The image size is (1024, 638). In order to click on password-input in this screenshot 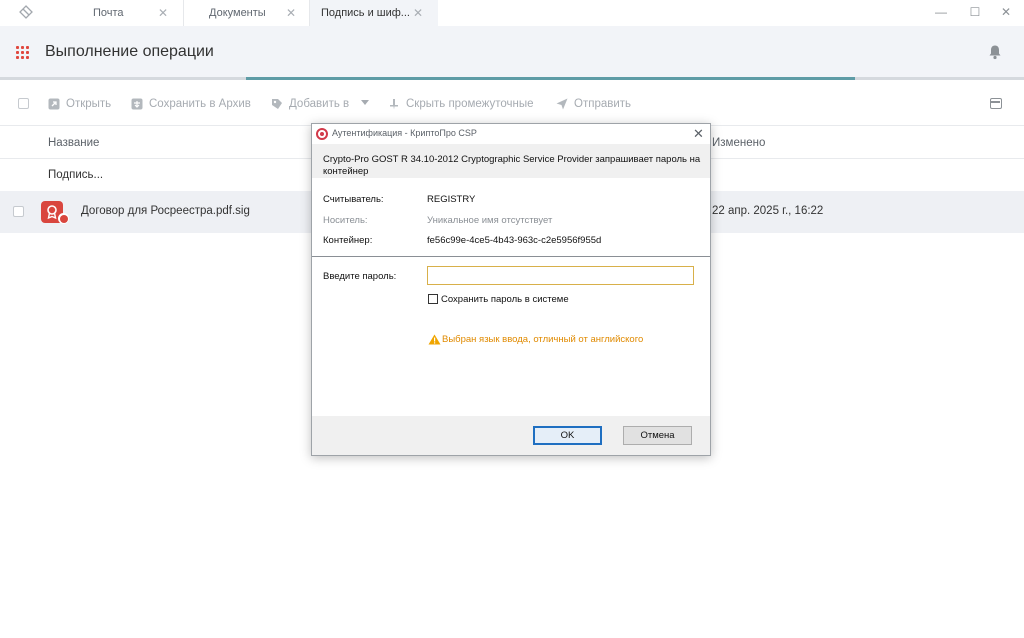, I will do `click(560, 275)`.